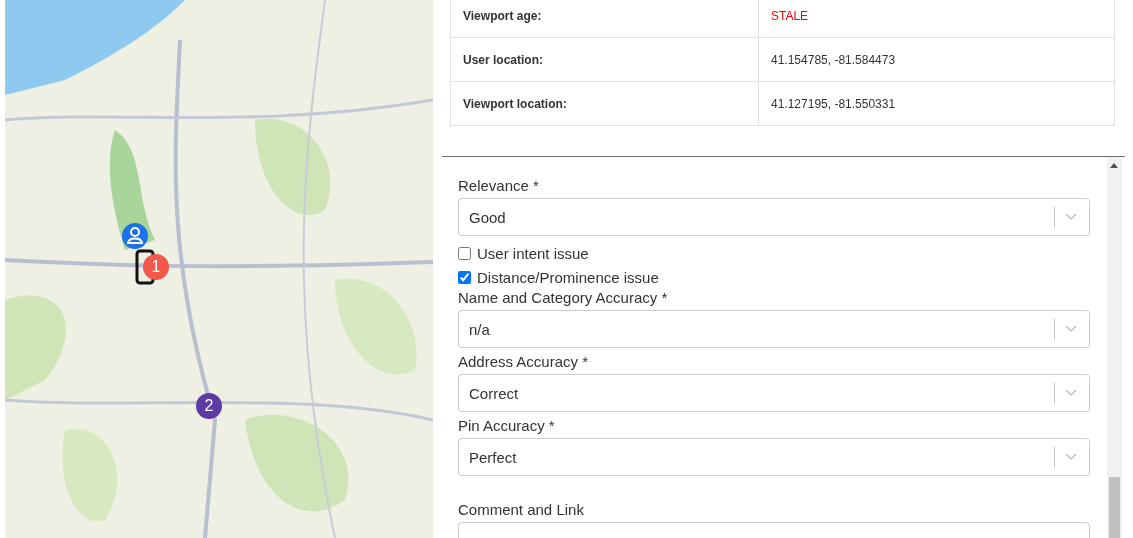 The image size is (1133, 538). What do you see at coordinates (135, 236) in the screenshot?
I see `person-marker-icon` at bounding box center [135, 236].